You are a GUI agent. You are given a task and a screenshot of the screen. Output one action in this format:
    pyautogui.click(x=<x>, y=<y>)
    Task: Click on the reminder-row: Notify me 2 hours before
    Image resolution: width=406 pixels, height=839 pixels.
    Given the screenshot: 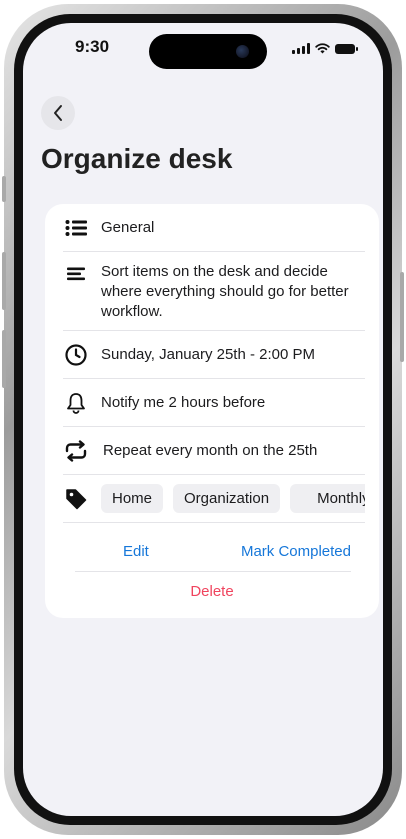 What is the action you would take?
    pyautogui.click(x=214, y=403)
    